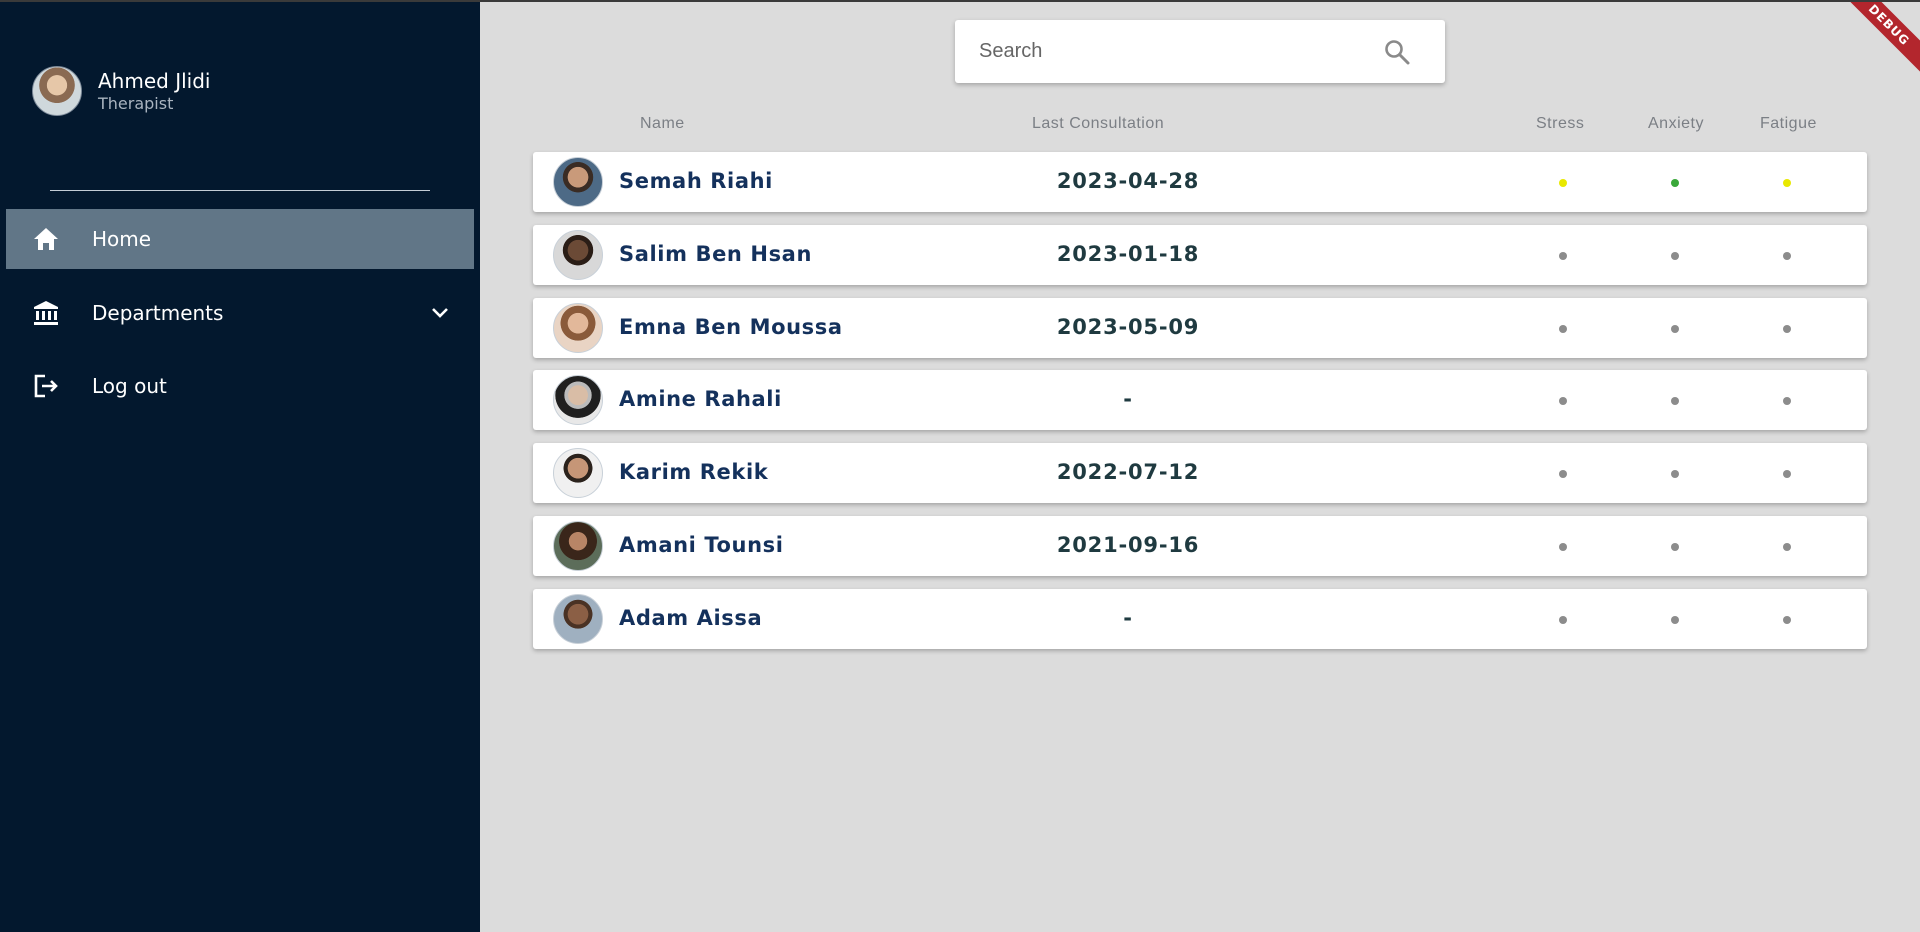 Image resolution: width=1920 pixels, height=932 pixels. I want to click on sidebar-item-departments: Departments, so click(240, 313).